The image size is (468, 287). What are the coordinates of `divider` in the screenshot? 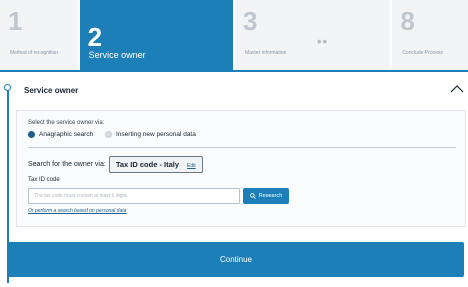 It's located at (242, 147).